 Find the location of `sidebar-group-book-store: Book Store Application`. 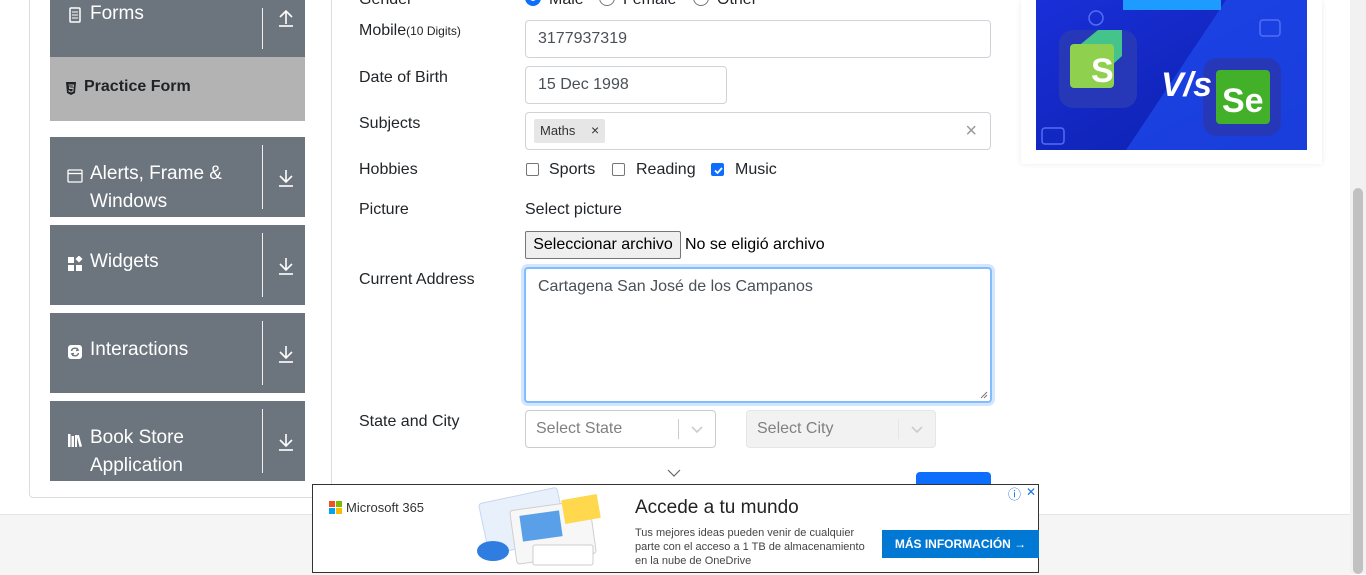

sidebar-group-book-store: Book Store Application is located at coordinates (177, 441).